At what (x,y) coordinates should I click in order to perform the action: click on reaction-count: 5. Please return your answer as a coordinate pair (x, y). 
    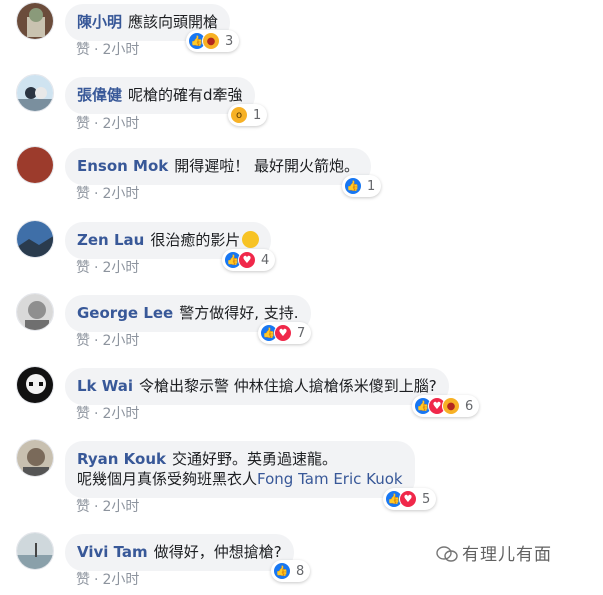
    Looking at the image, I should click on (426, 499).